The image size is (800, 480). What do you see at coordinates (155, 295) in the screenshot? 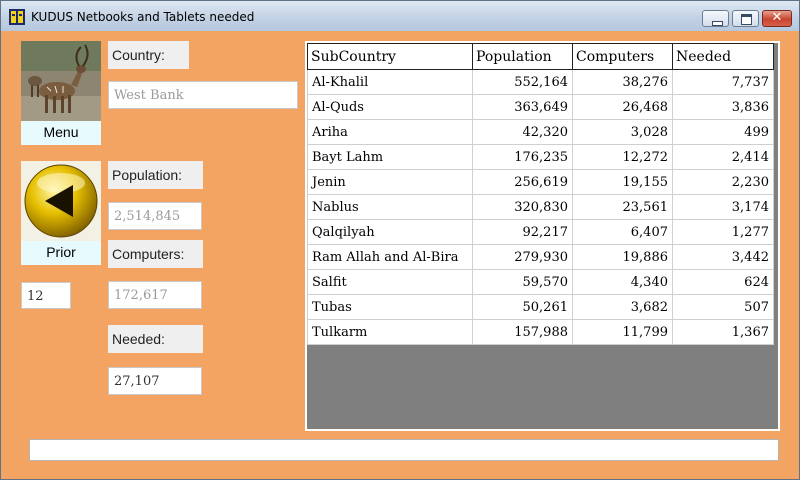
I see `computers-field: 172,617` at bounding box center [155, 295].